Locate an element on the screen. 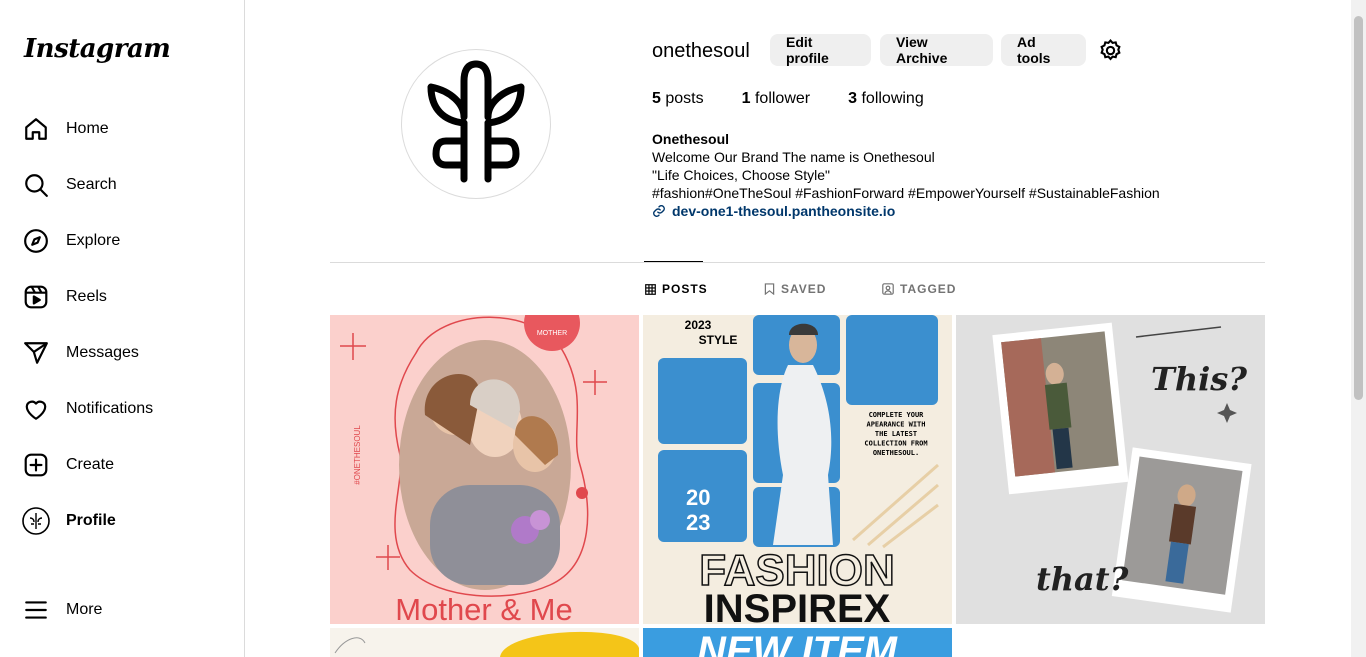  post-tile: NEW ITEM is located at coordinates (797, 642).